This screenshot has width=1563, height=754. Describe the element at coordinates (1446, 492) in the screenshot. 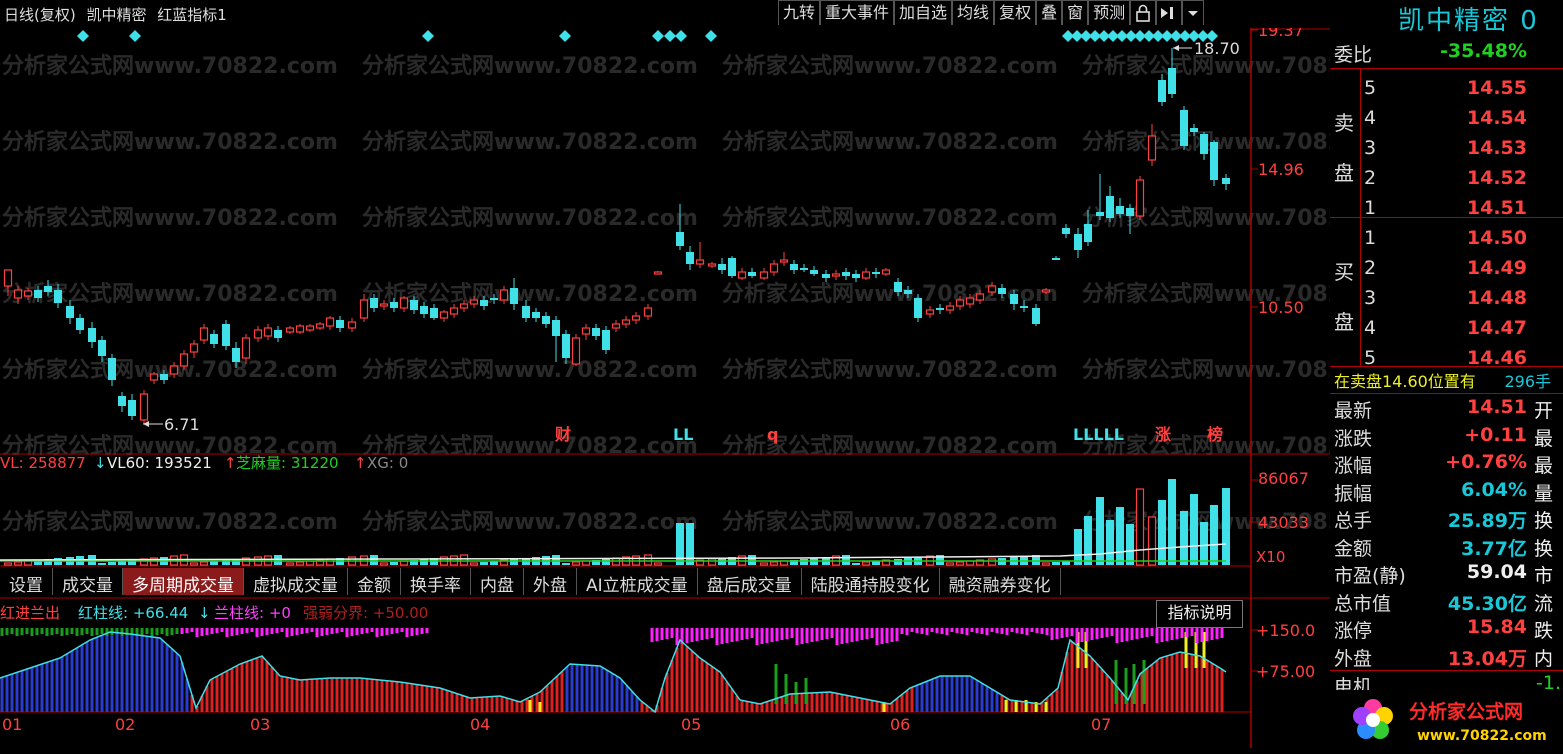

I see `stat-row: 振幅 6.04% 量` at that location.